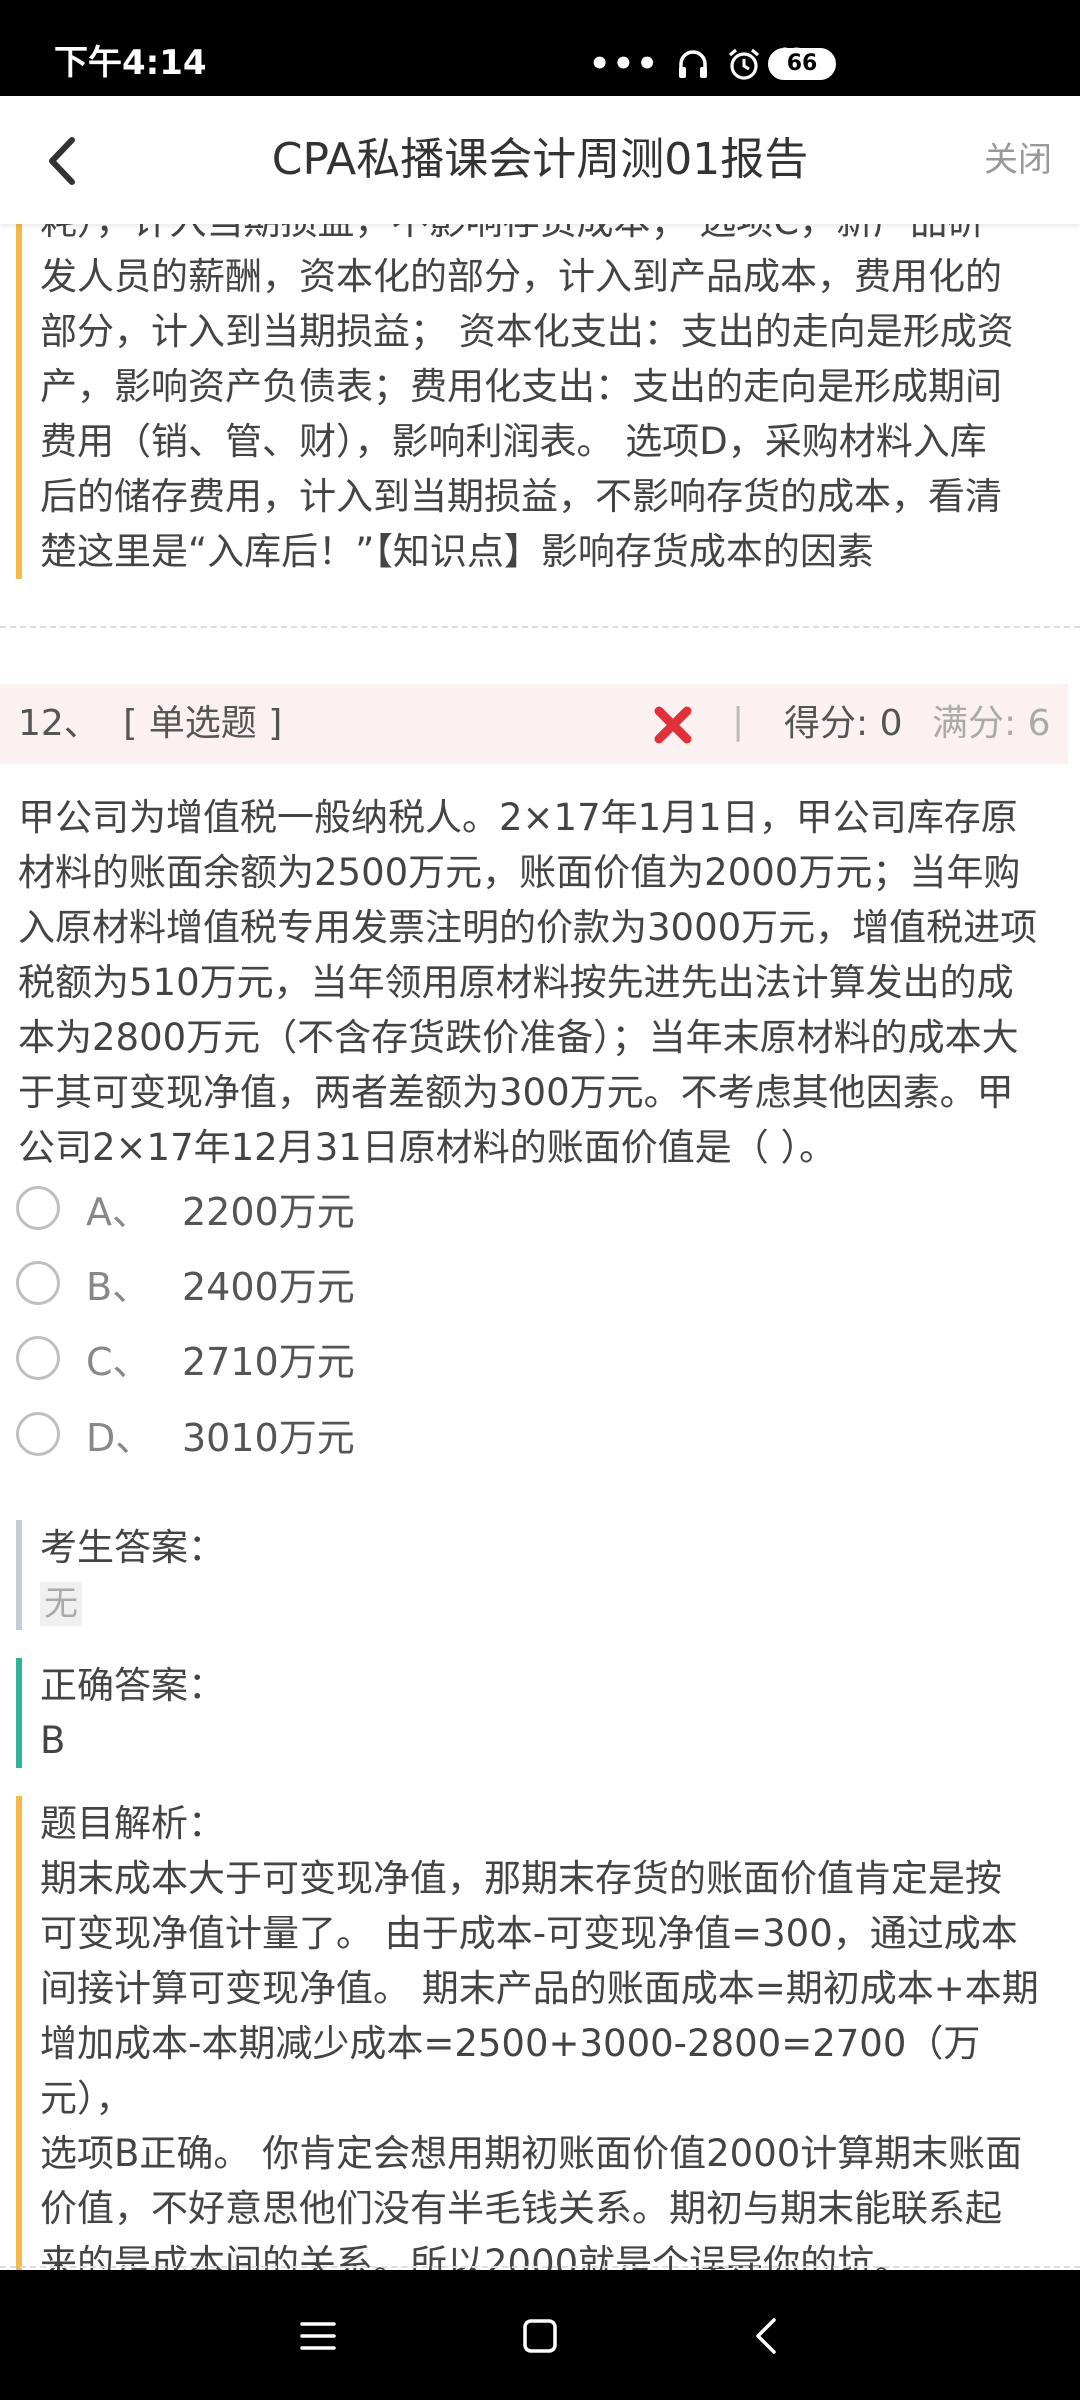 This screenshot has width=1080, height=2400. What do you see at coordinates (991, 723) in the screenshot?
I see `full-score-text: 满分: 6` at bounding box center [991, 723].